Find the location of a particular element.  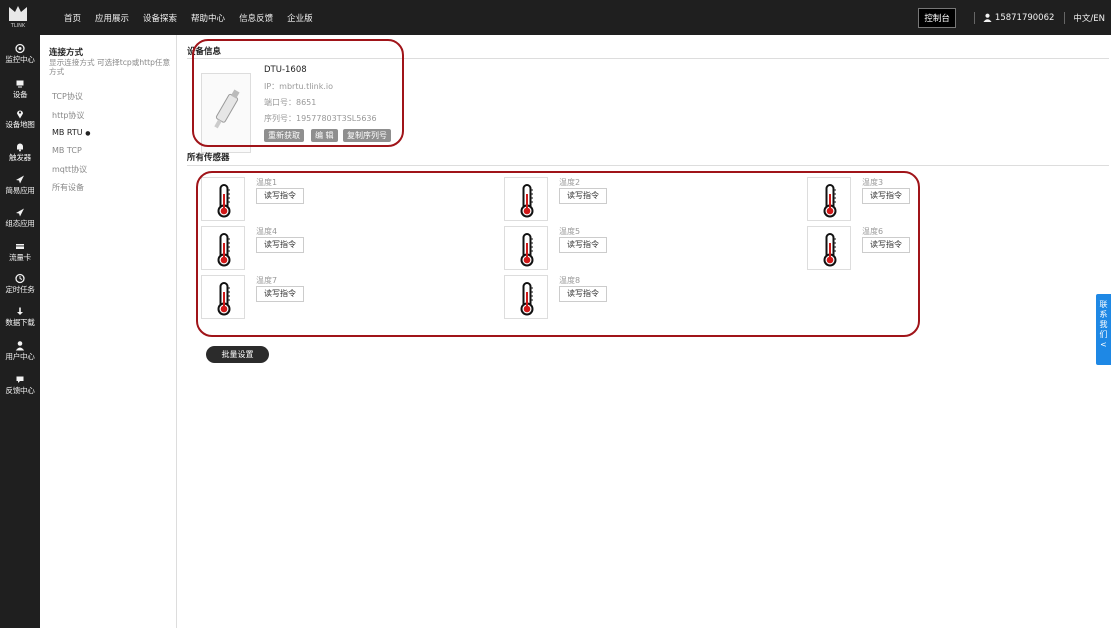

subnav-item-mb-tcp: MB TCP is located at coordinates (67, 150).